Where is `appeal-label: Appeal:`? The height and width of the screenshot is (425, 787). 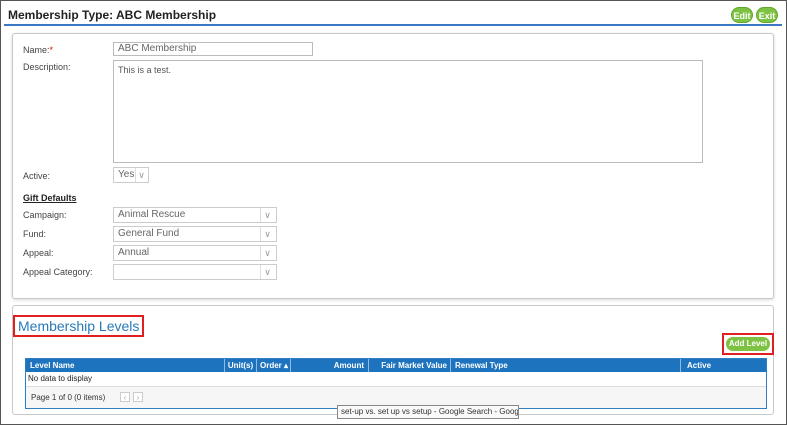 appeal-label: Appeal: is located at coordinates (38, 253).